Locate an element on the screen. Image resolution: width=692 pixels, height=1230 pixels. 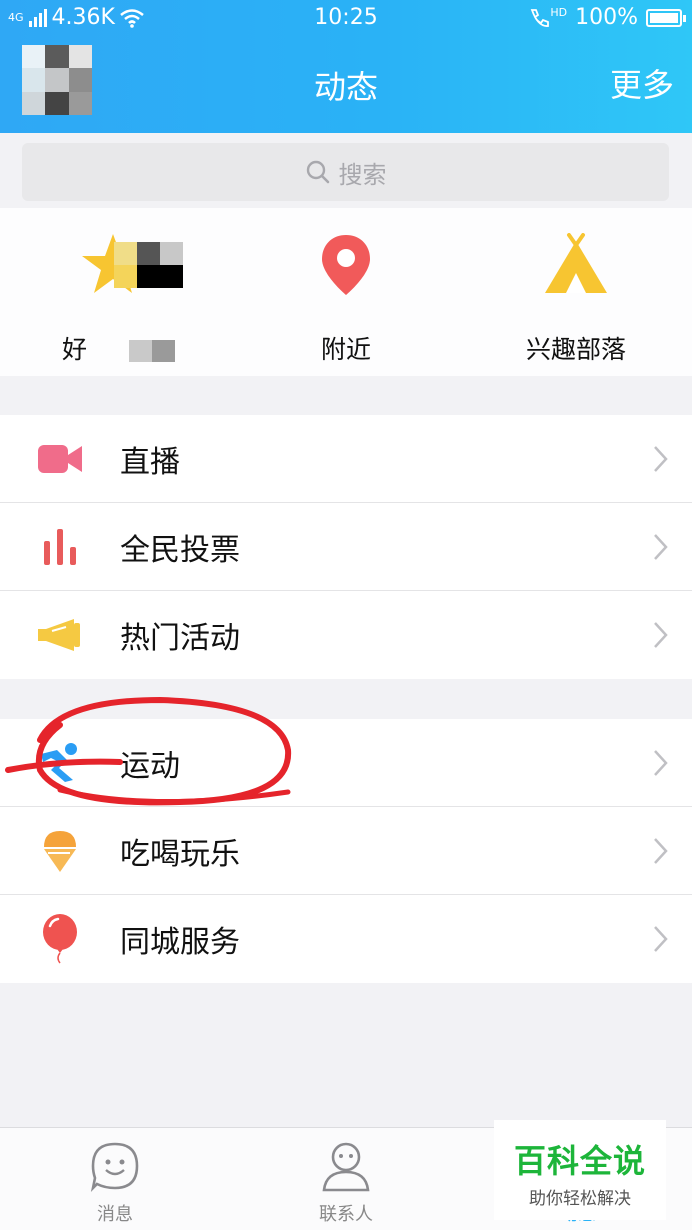
tent-icon is located at coordinates (576, 265).